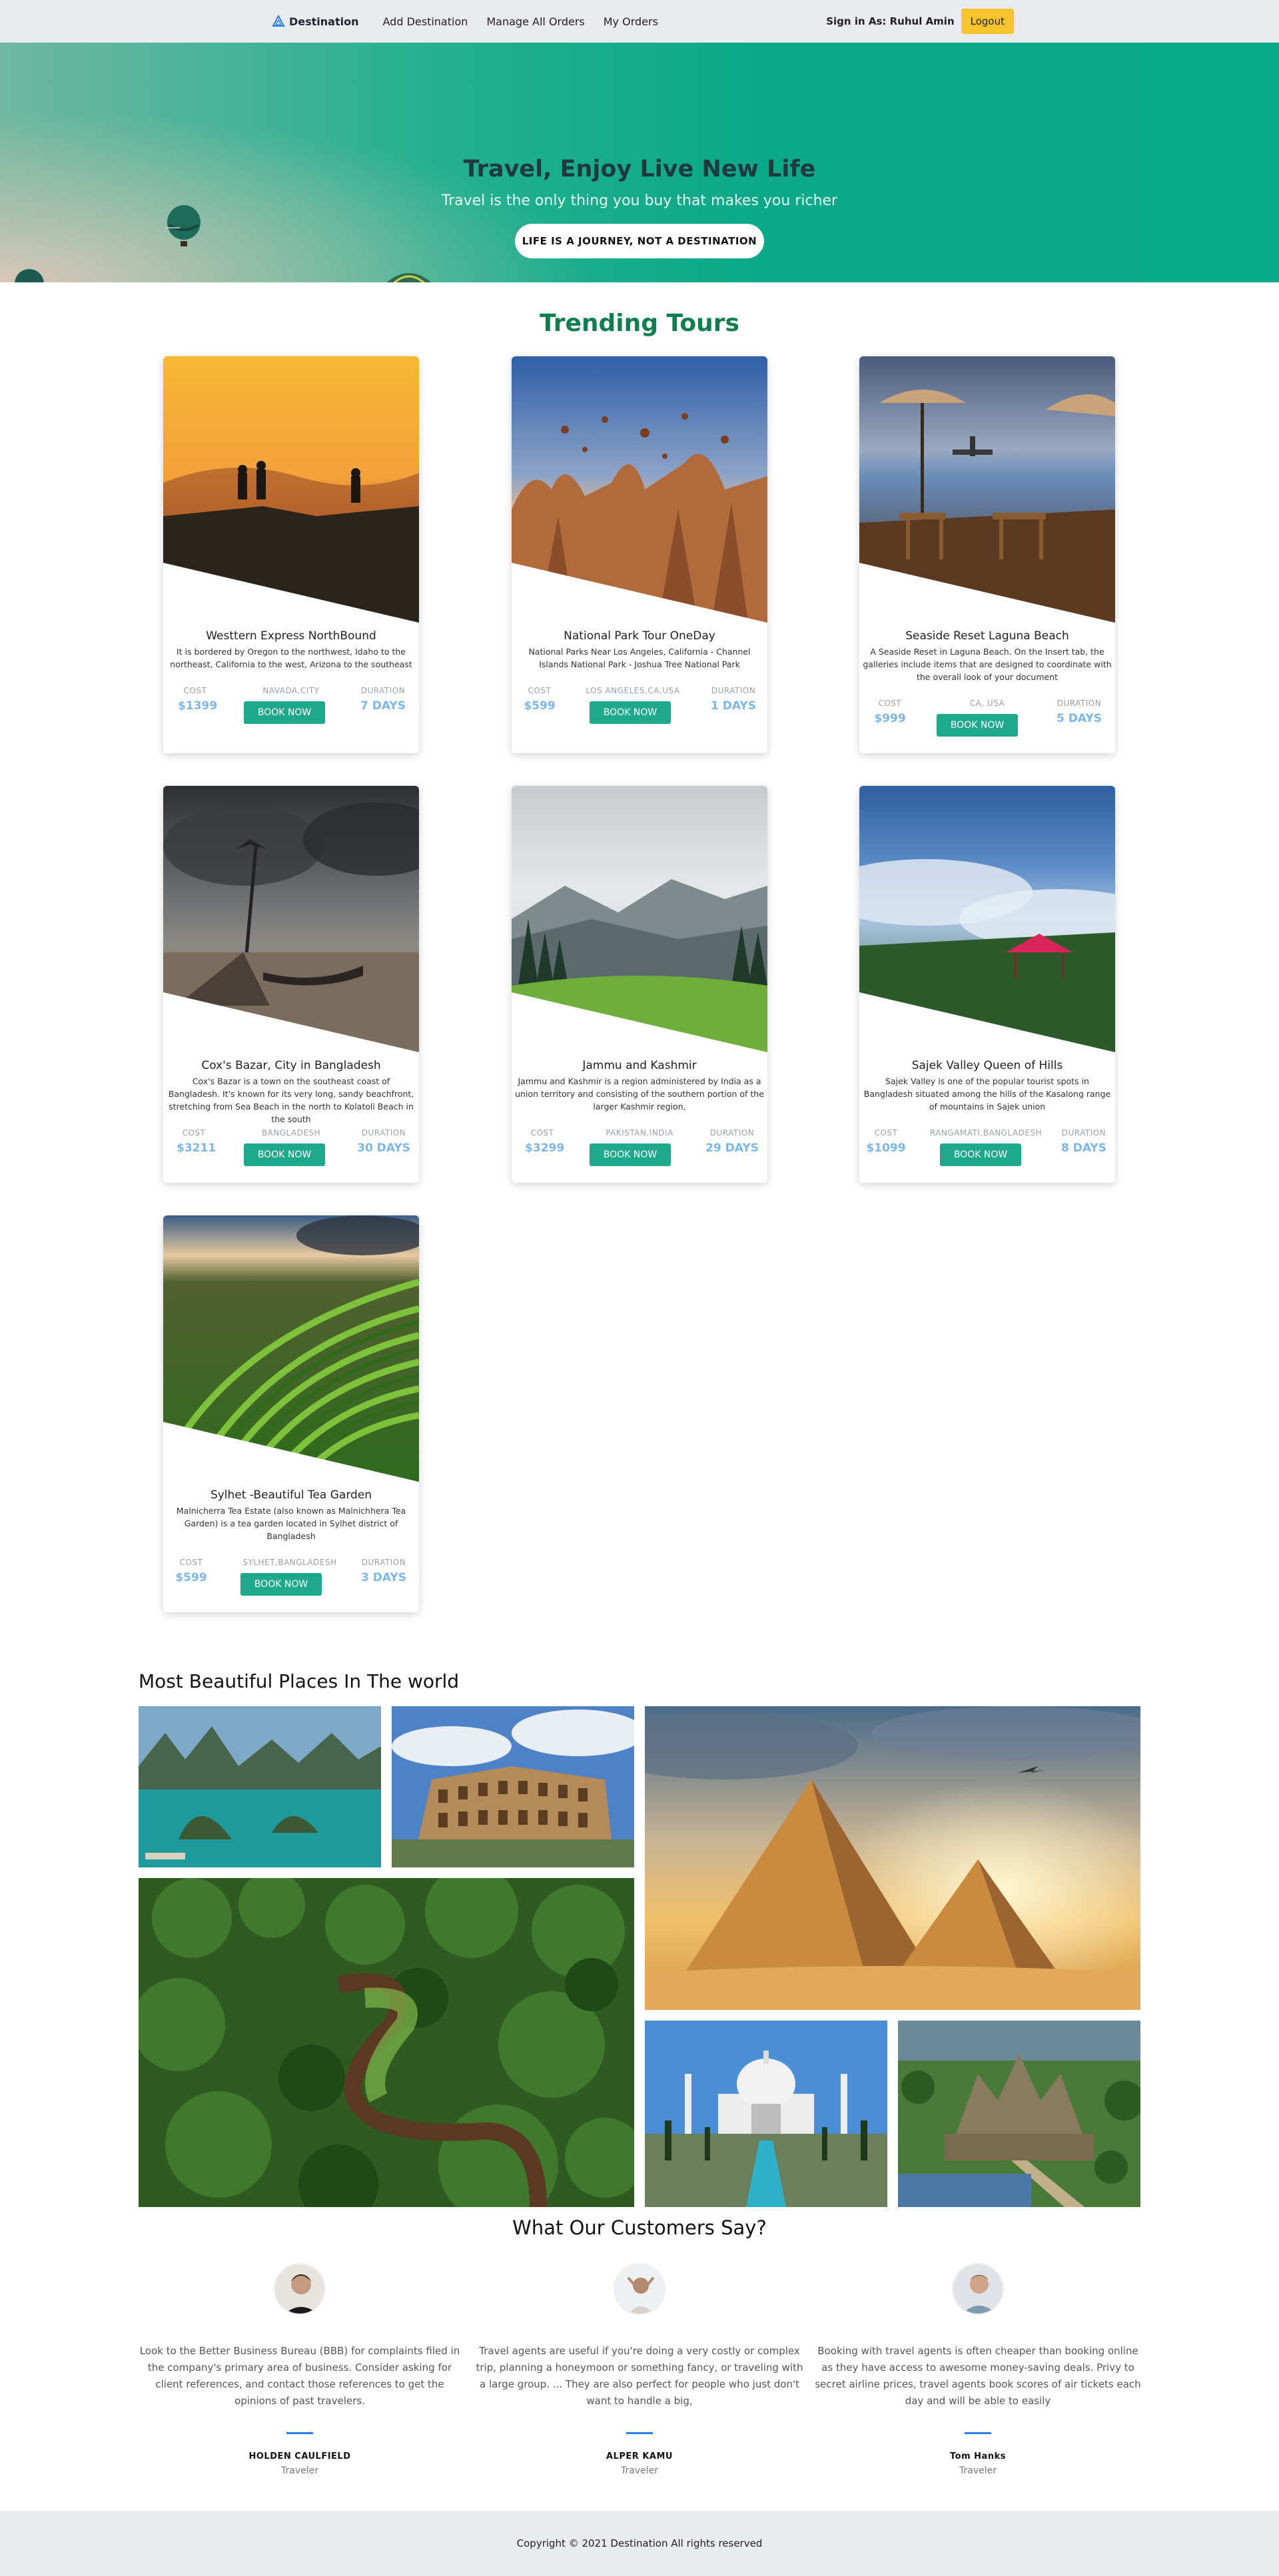  What do you see at coordinates (639, 241) in the screenshot?
I see `hero-cta-button: LIFE IS A JOURNEY, NOT A DESTINATION` at bounding box center [639, 241].